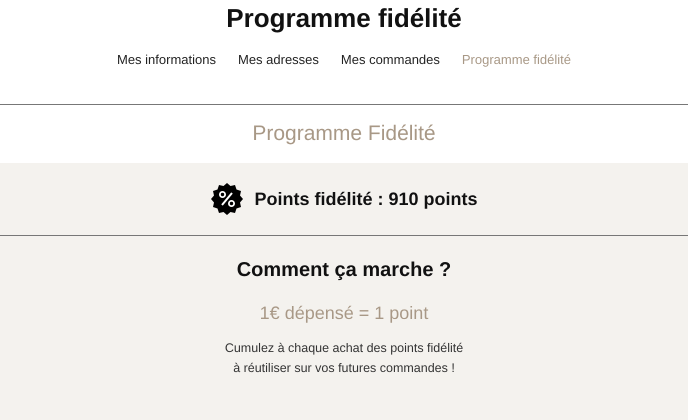 Image resolution: width=688 pixels, height=420 pixels. Describe the element at coordinates (344, 18) in the screenshot. I see `page-title: Programme fidélité` at that location.